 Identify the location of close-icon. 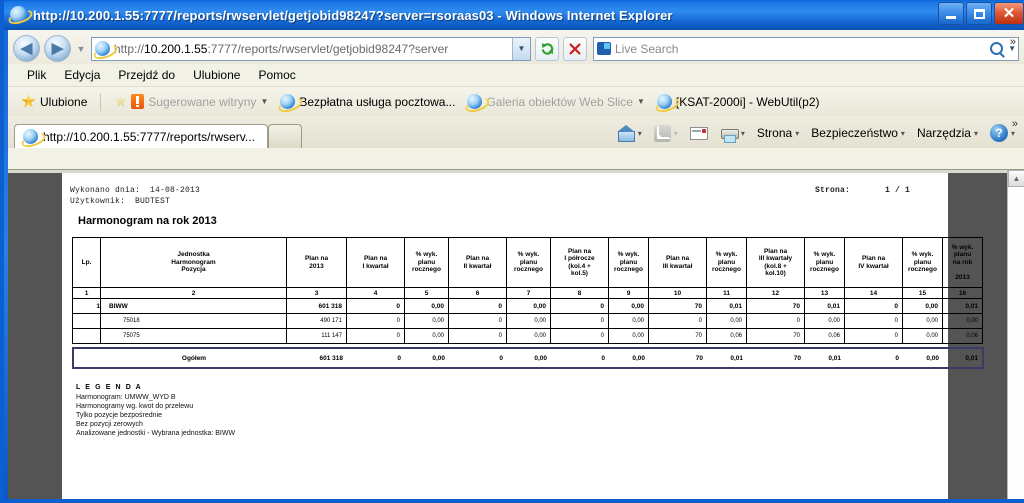
(575, 48).